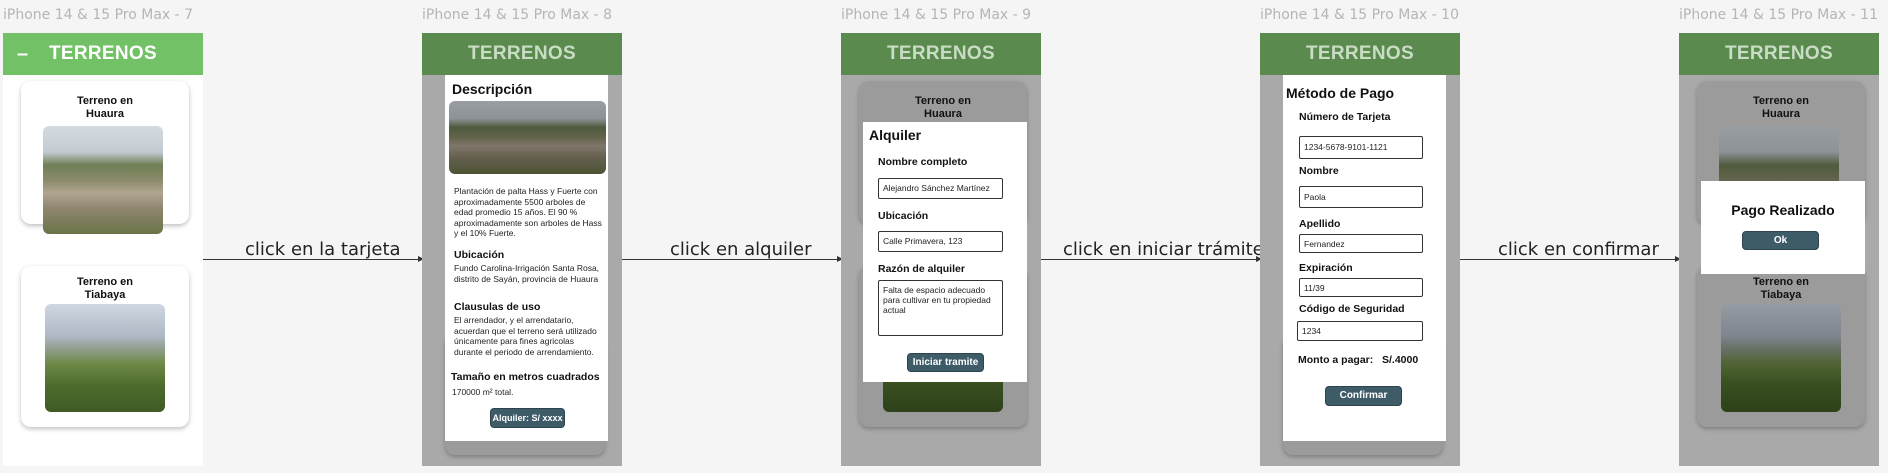 The image size is (1888, 473). Describe the element at coordinates (903, 216) in the screenshot. I see `location-label: Ubicación` at that location.